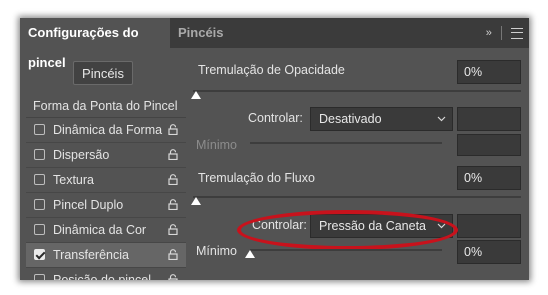 This screenshot has height=295, width=548. What do you see at coordinates (504, 33) in the screenshot?
I see `panel-controls: »` at bounding box center [504, 33].